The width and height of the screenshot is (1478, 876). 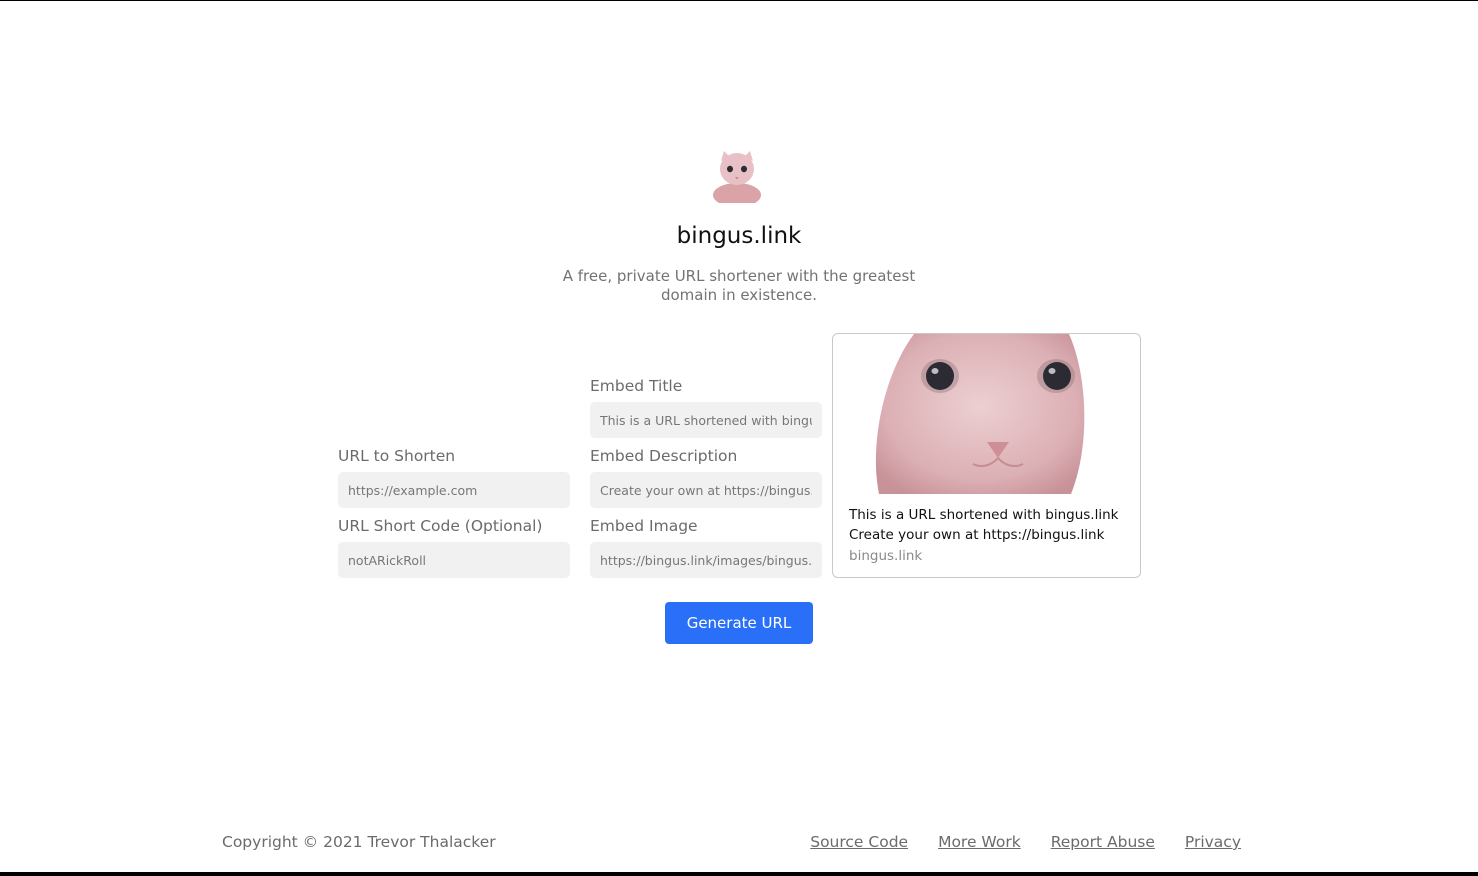 What do you see at coordinates (397, 456) in the screenshot?
I see `url-to-shorten-label: URL to Shorten` at bounding box center [397, 456].